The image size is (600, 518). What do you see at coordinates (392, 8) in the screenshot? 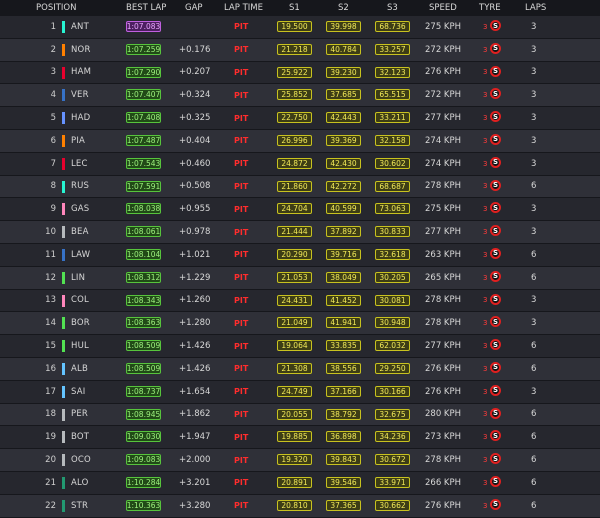
I see `header-s3: S3` at bounding box center [392, 8].